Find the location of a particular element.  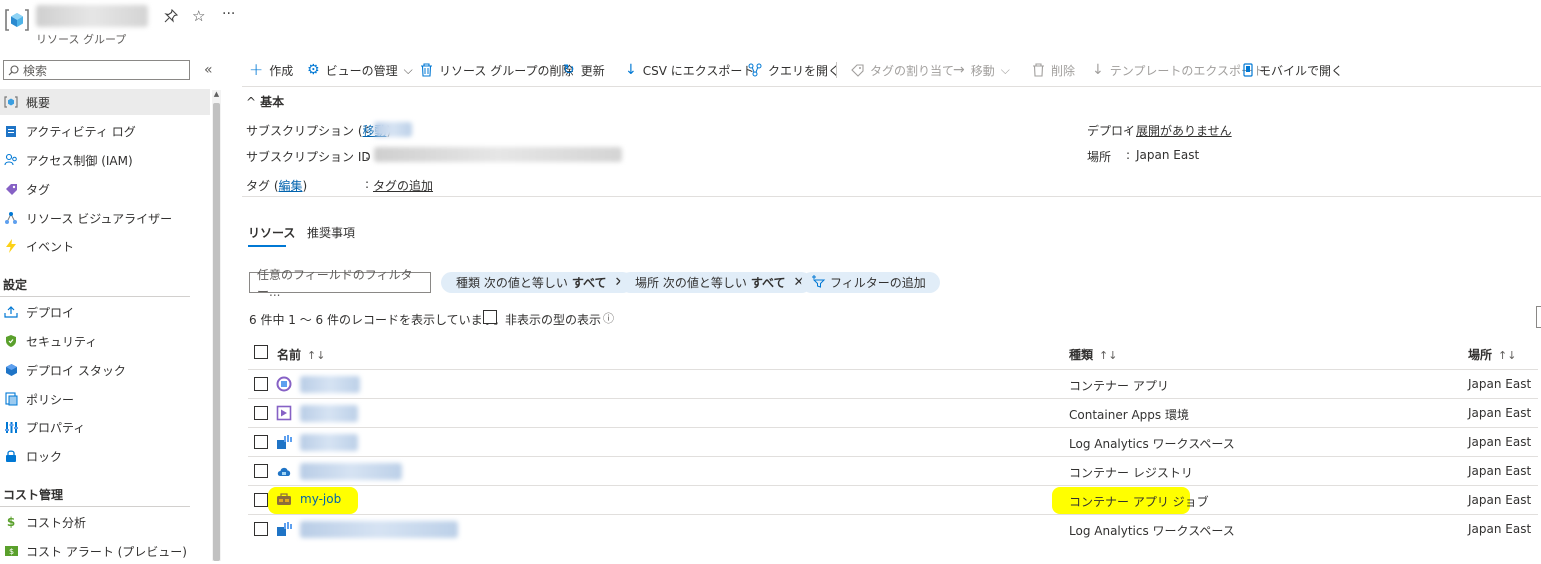

manage-view-button: ⚙ ビューの管理 ⌵ is located at coordinates (360, 70).